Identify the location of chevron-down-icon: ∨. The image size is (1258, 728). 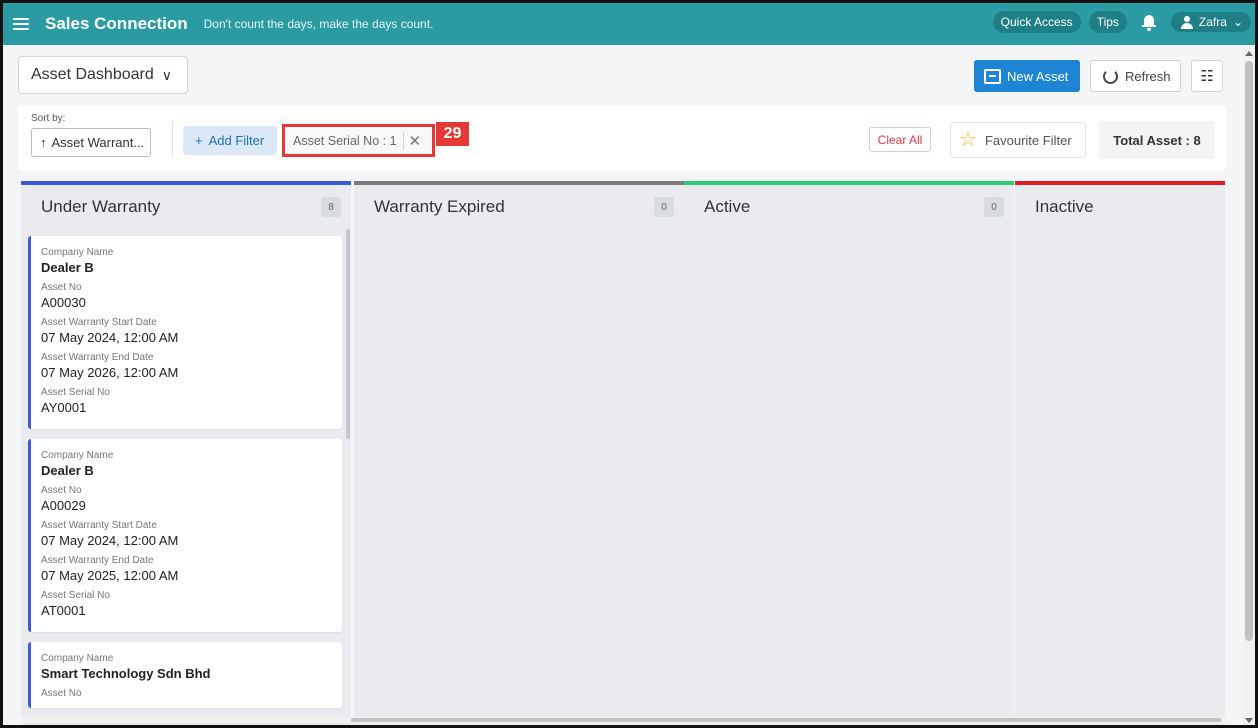
(166, 74).